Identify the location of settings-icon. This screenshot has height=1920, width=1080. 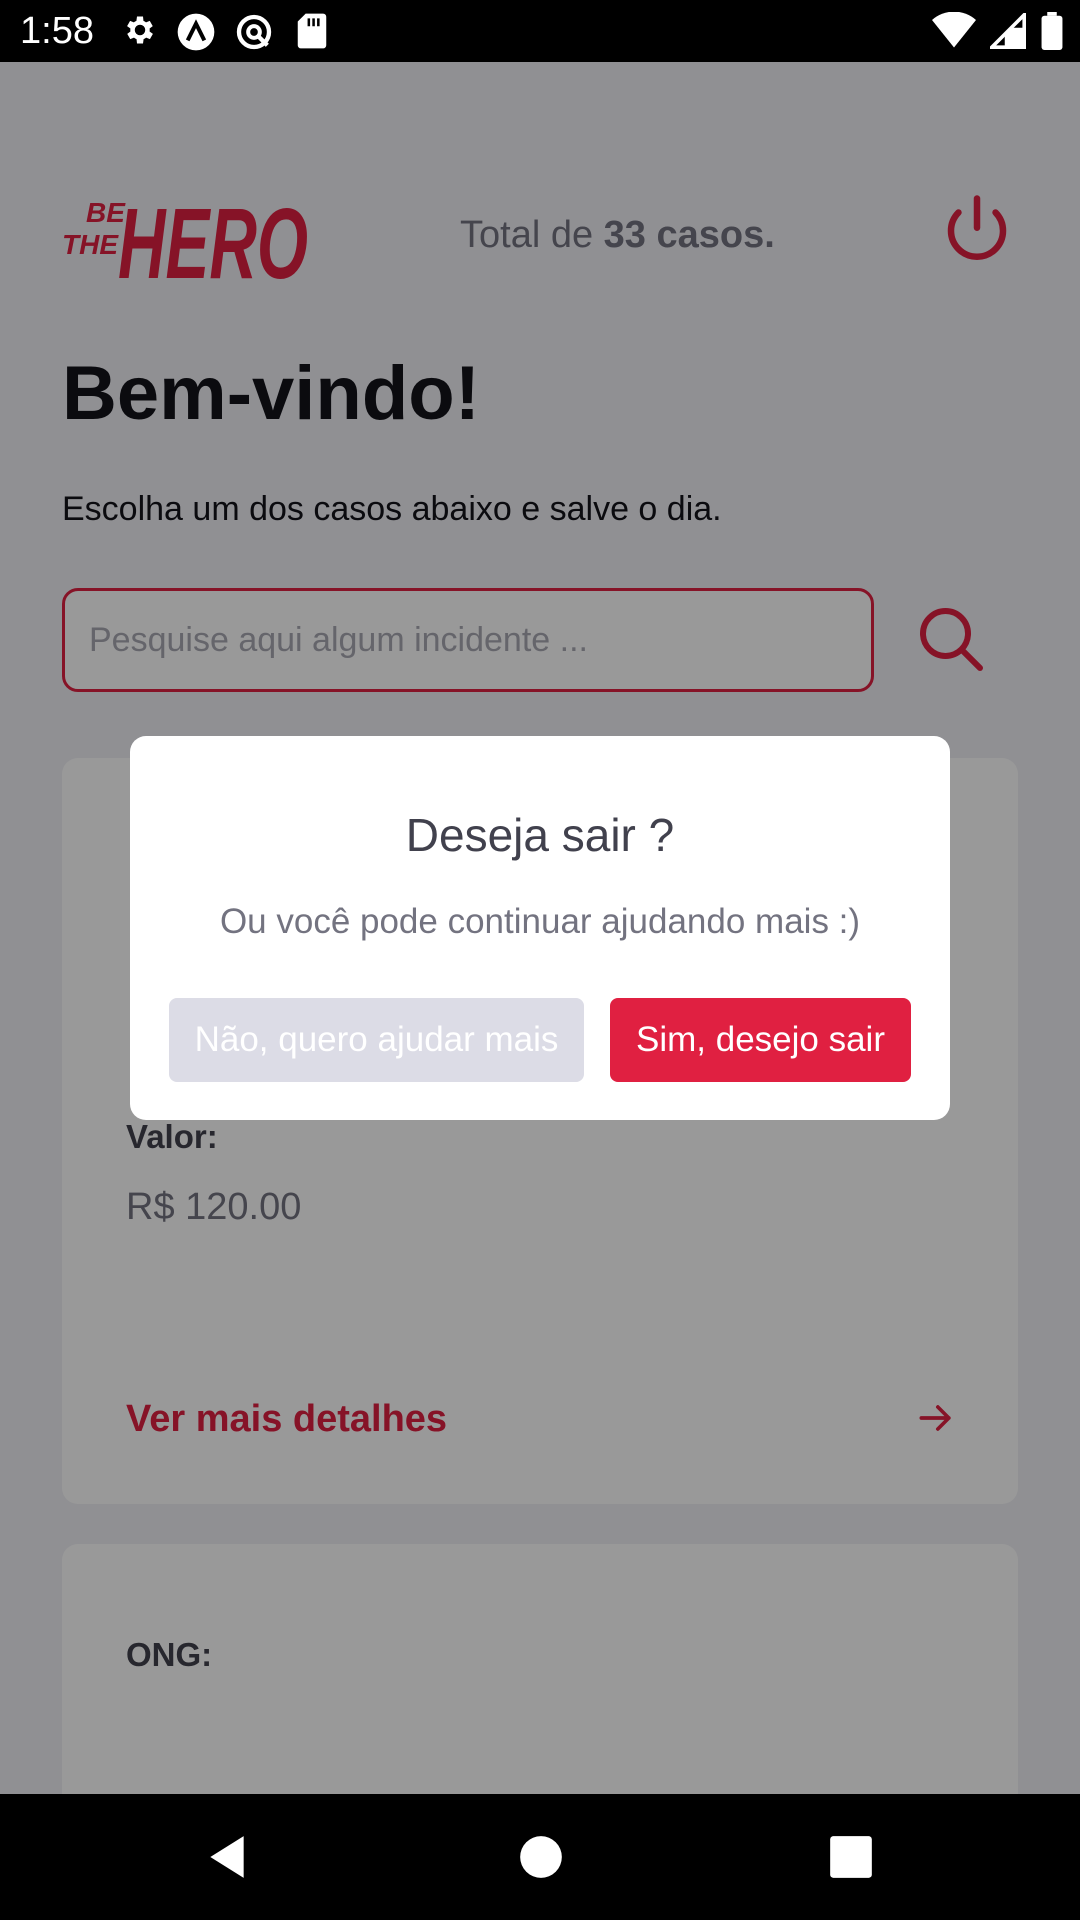
(140, 30).